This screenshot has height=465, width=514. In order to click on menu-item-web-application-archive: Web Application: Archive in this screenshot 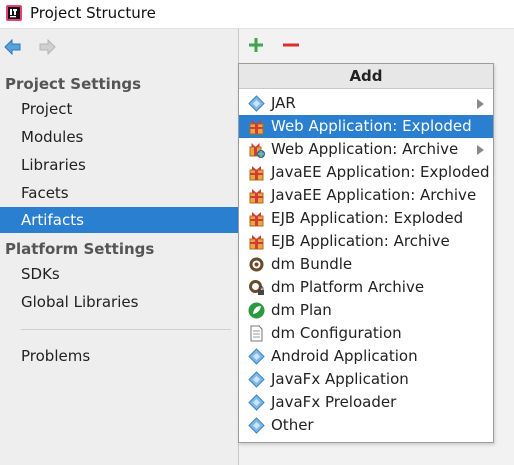, I will do `click(366, 149)`.